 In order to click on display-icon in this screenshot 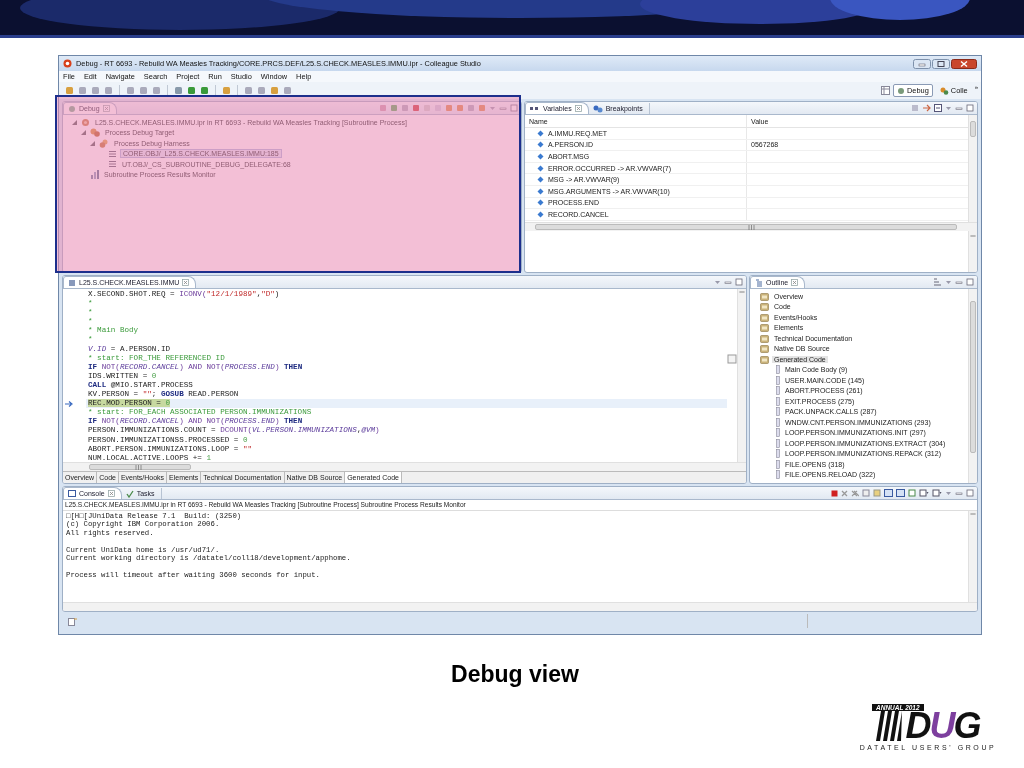, I will do `click(912, 493)`.